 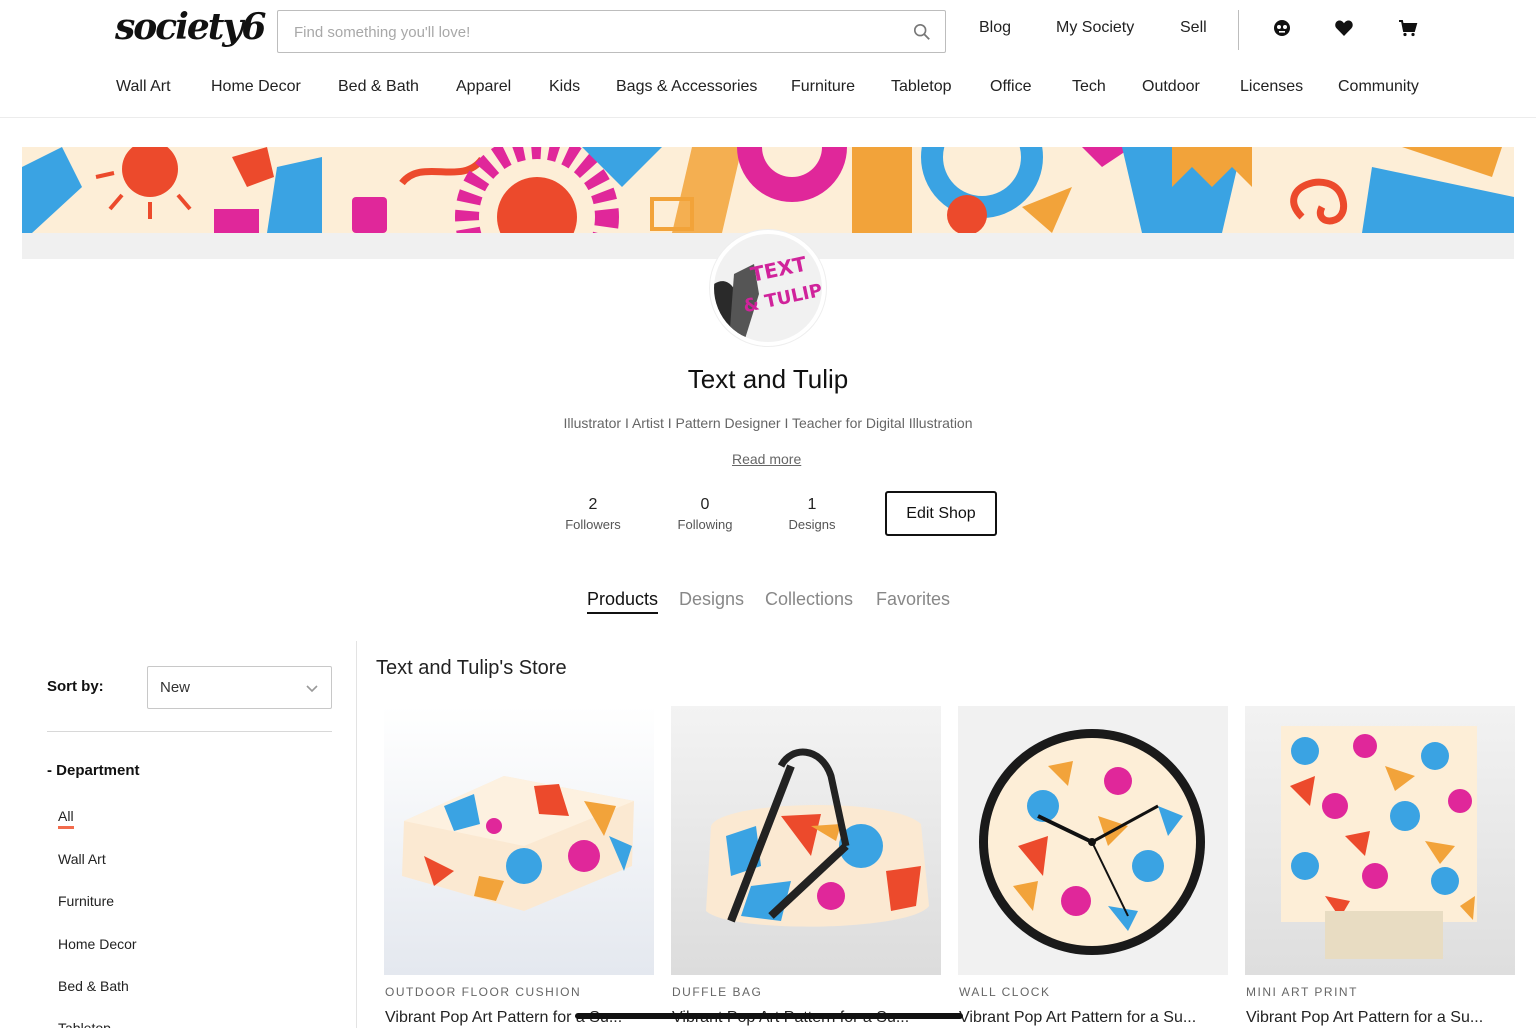 I want to click on followers-count: 2, so click(x=593, y=504).